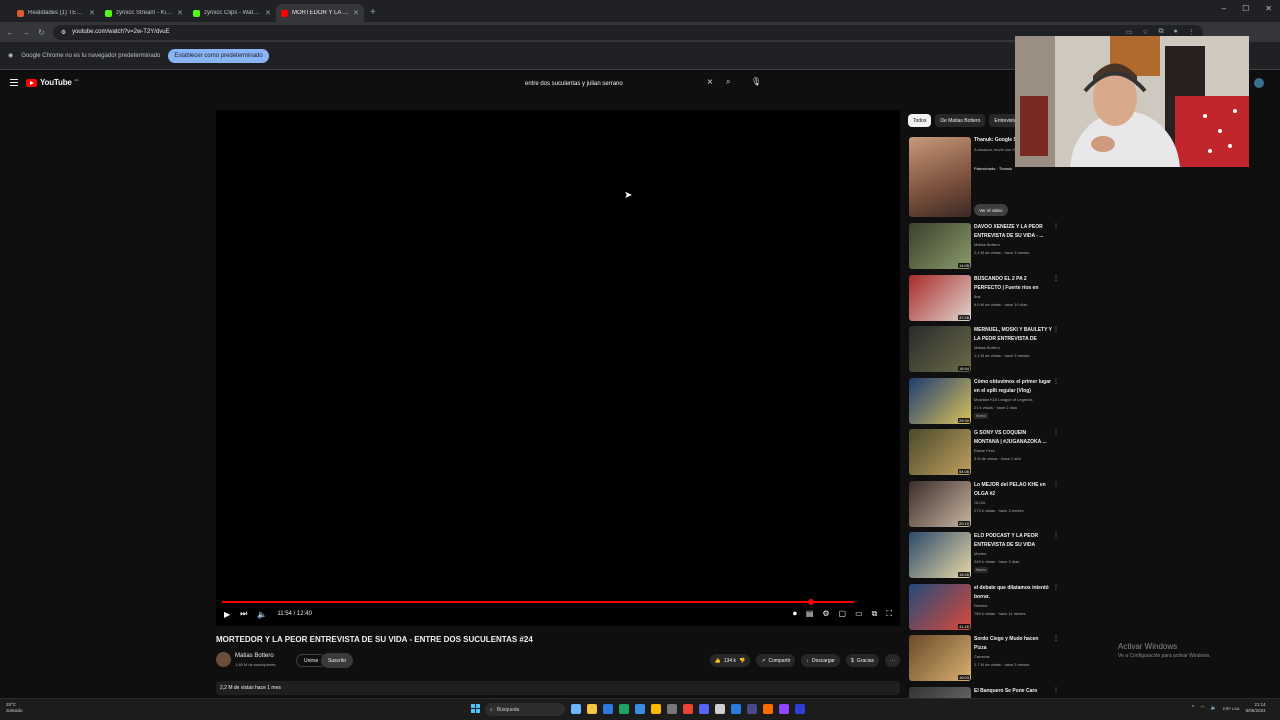  What do you see at coordinates (875, 614) in the screenshot?
I see `cast-icon: ⧉` at bounding box center [875, 614].